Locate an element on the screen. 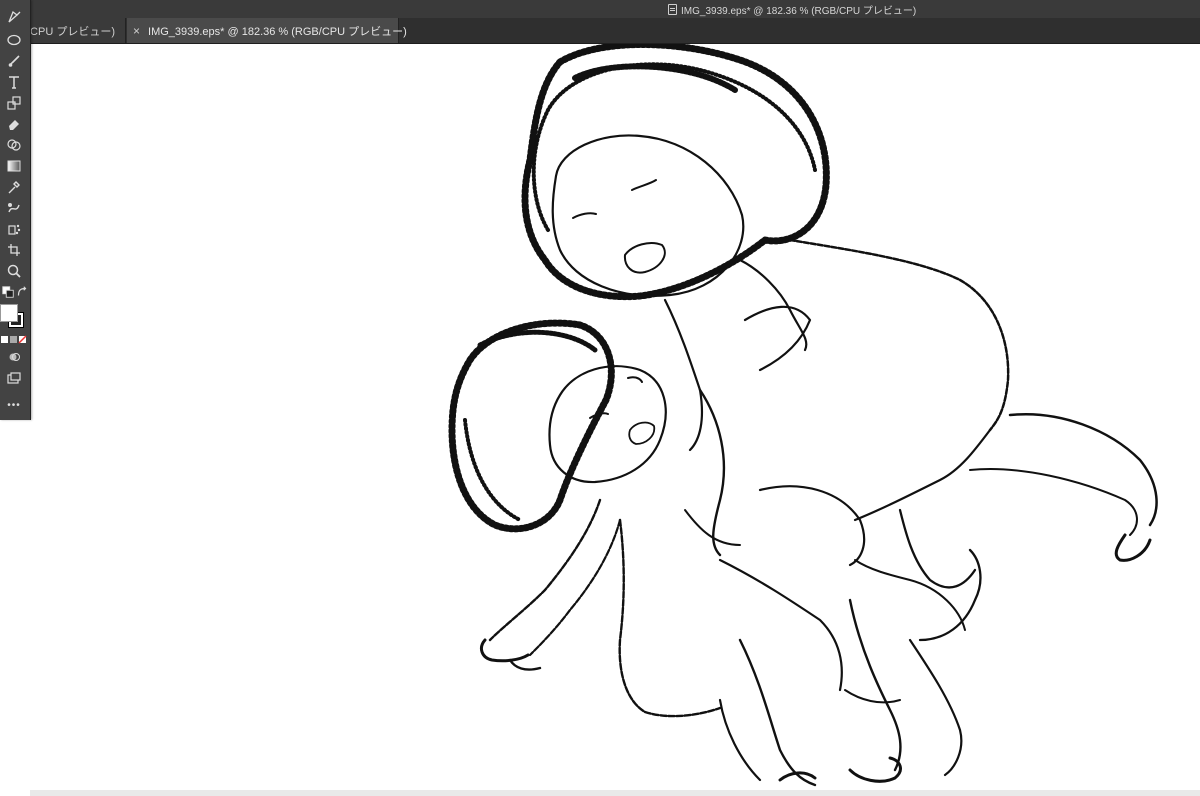 This screenshot has height=796, width=1200. fill-color-swatch is located at coordinates (9, 313).